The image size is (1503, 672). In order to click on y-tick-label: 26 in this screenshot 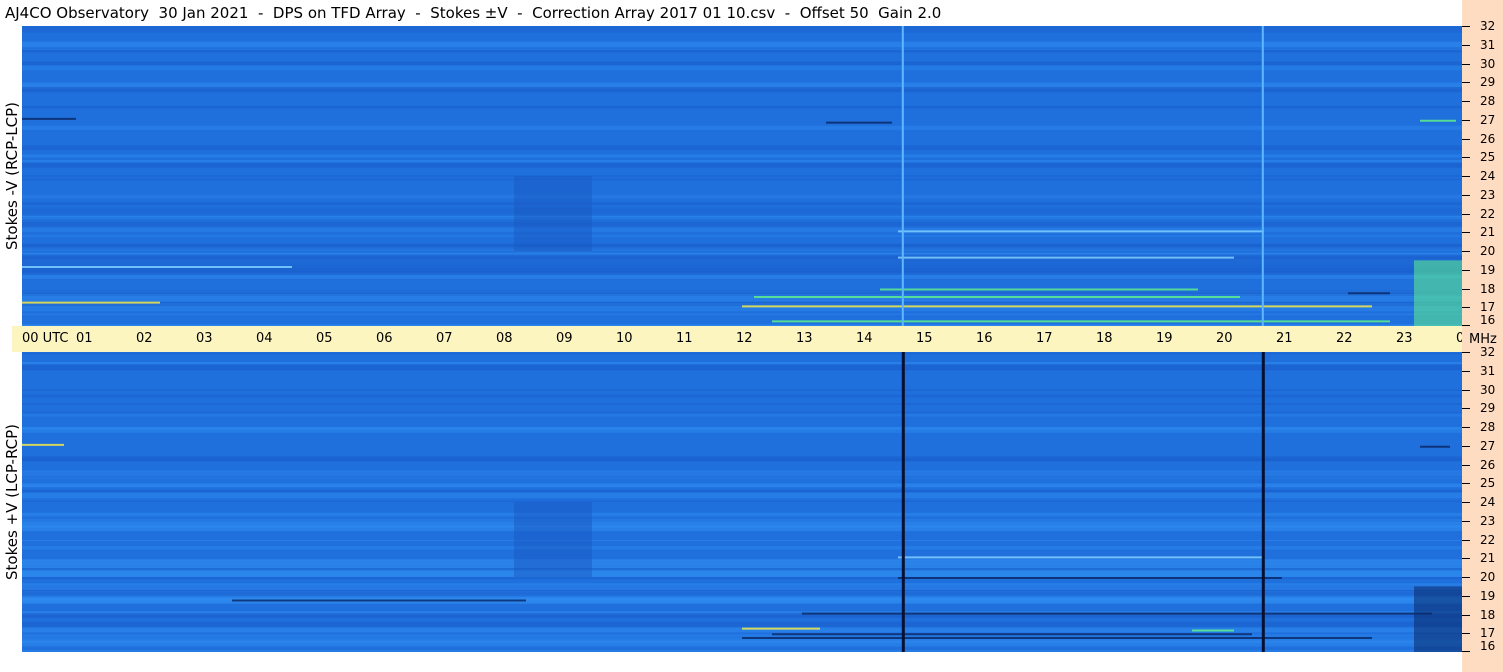, I will do `click(1488, 464)`.